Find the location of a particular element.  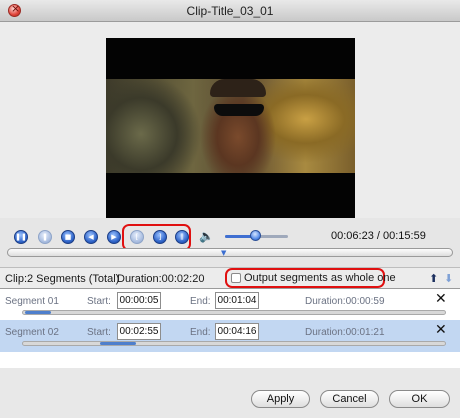

step-icon: ❚ is located at coordinates (45, 237).